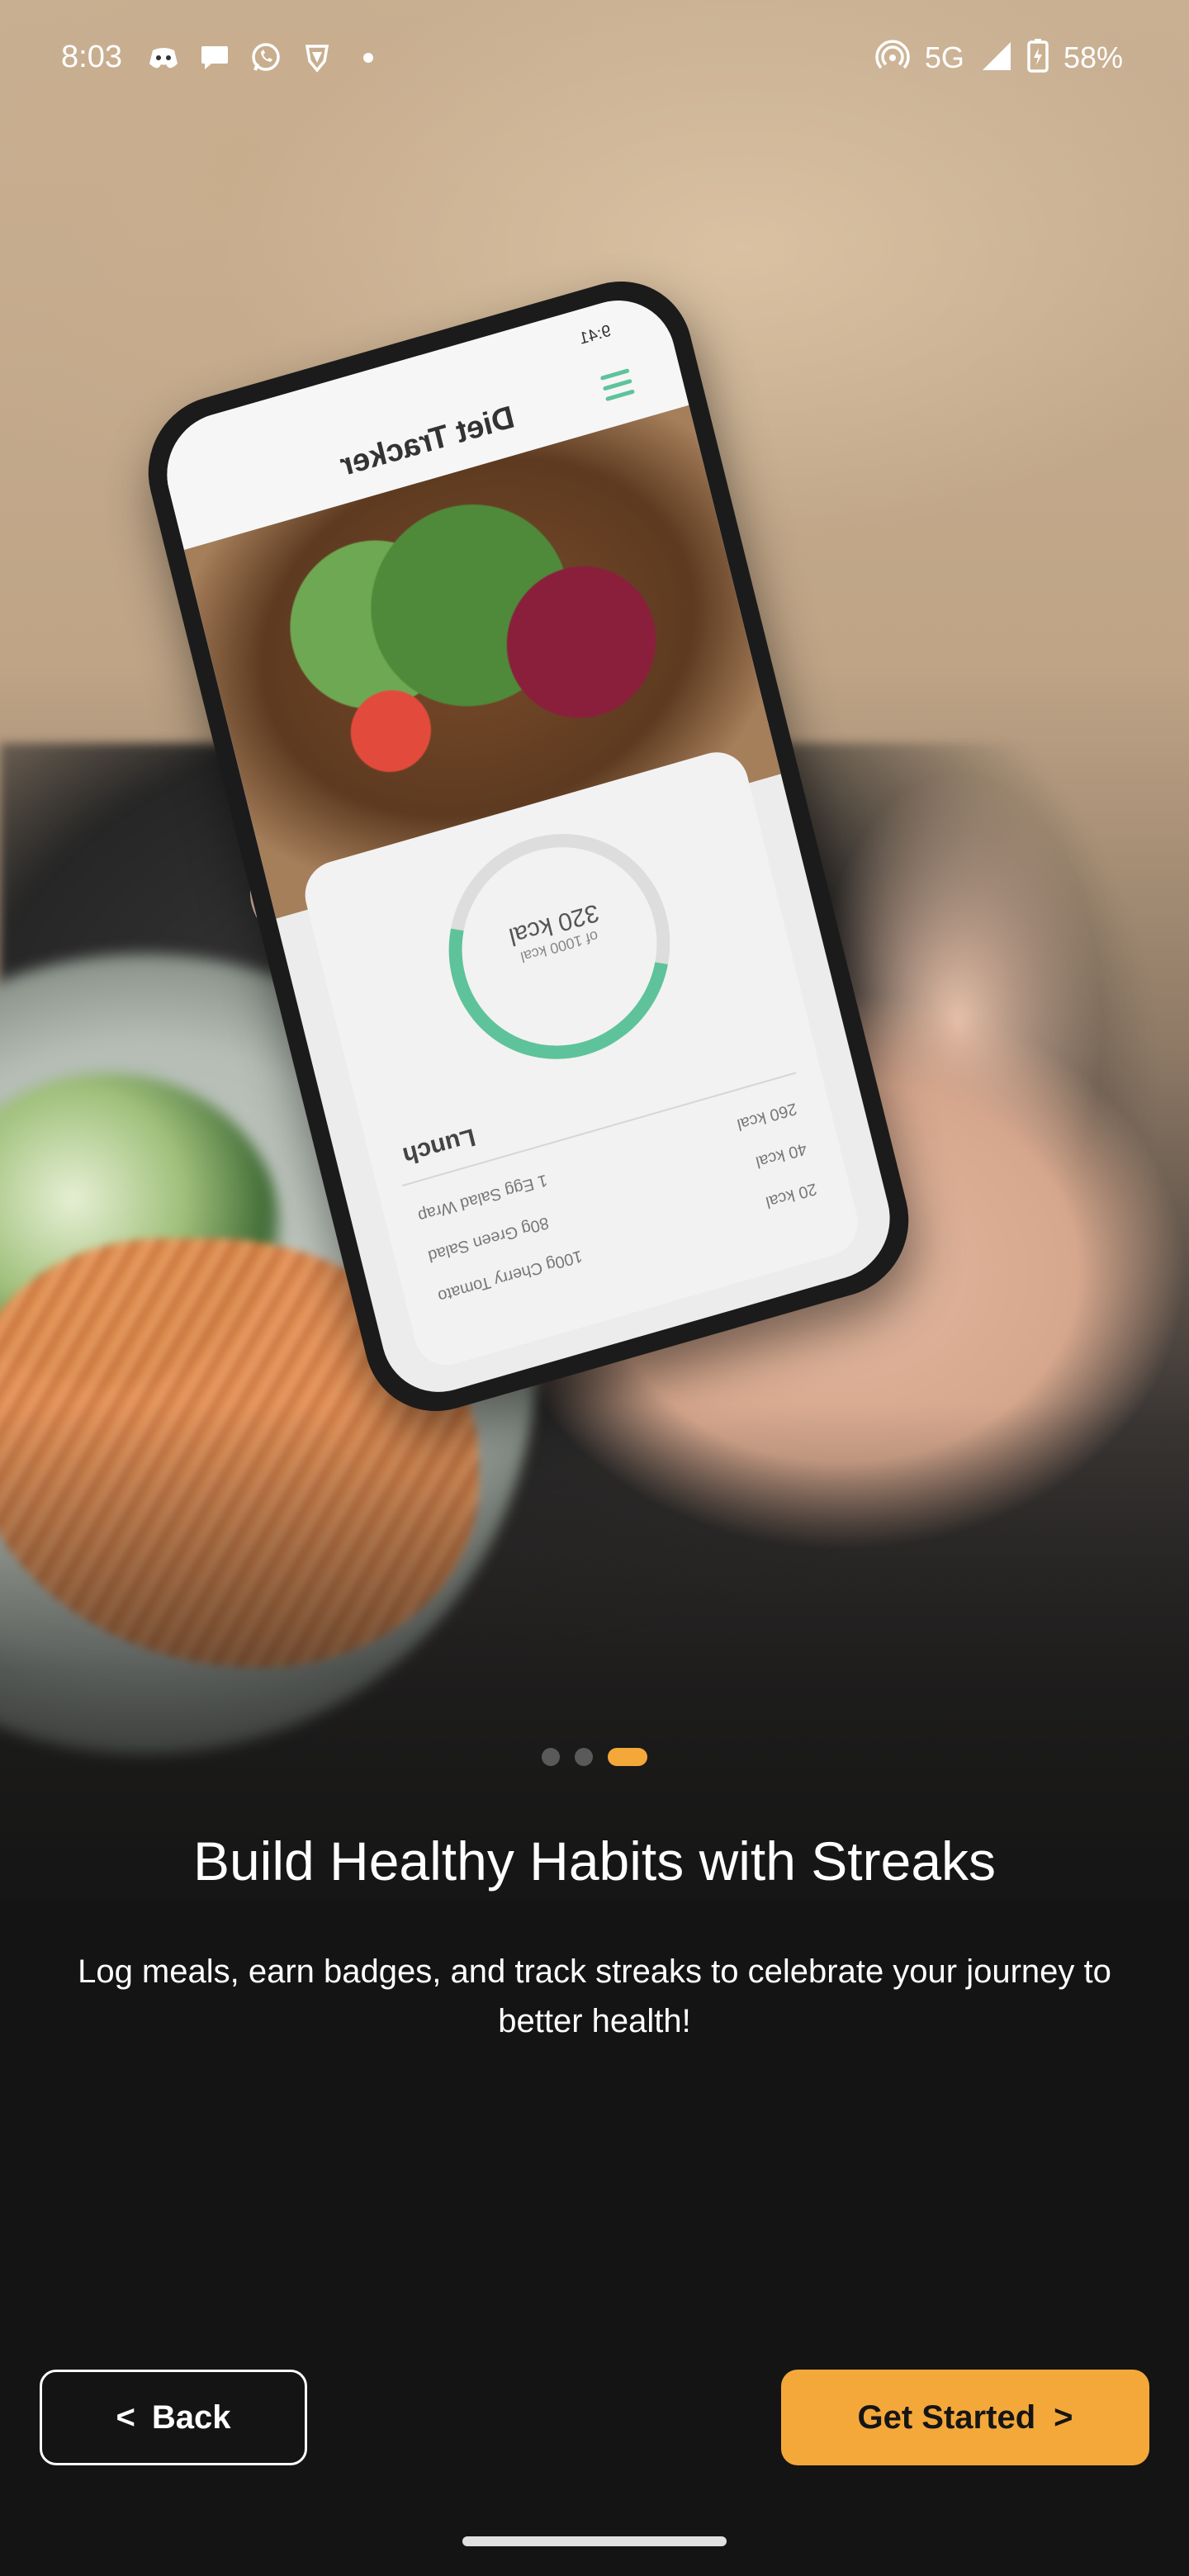 Image resolution: width=1189 pixels, height=2576 pixels. I want to click on get-started-button: Get Started >, so click(965, 2417).